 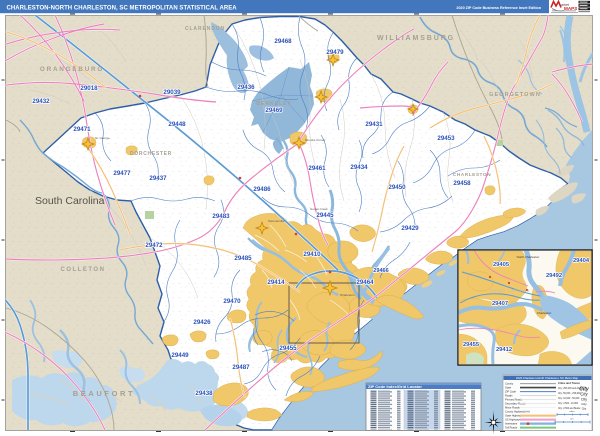 I want to click on svg-text: County, so click(x=509, y=384).